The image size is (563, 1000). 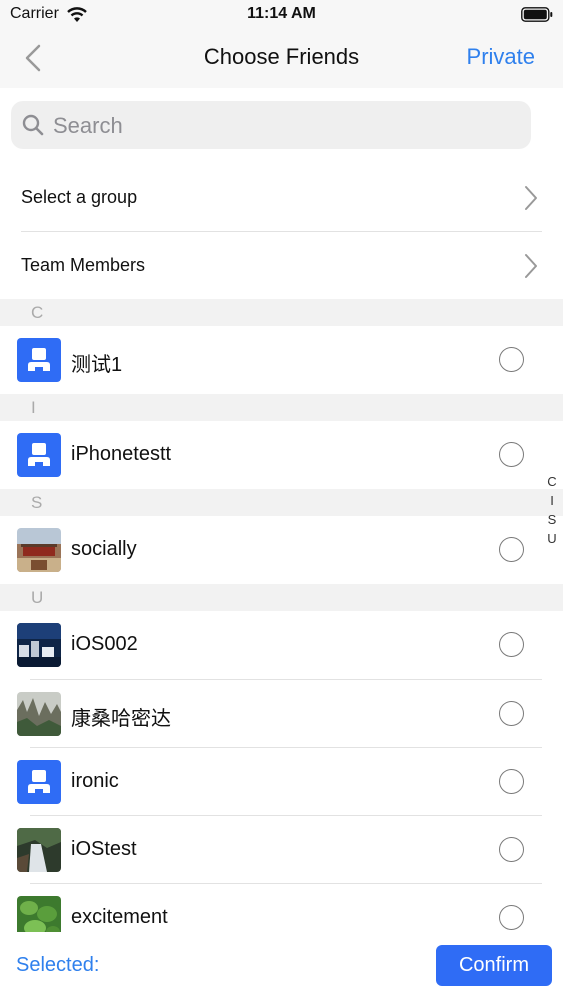 What do you see at coordinates (281, 198) in the screenshot?
I see `select-group-row: Select a group` at bounding box center [281, 198].